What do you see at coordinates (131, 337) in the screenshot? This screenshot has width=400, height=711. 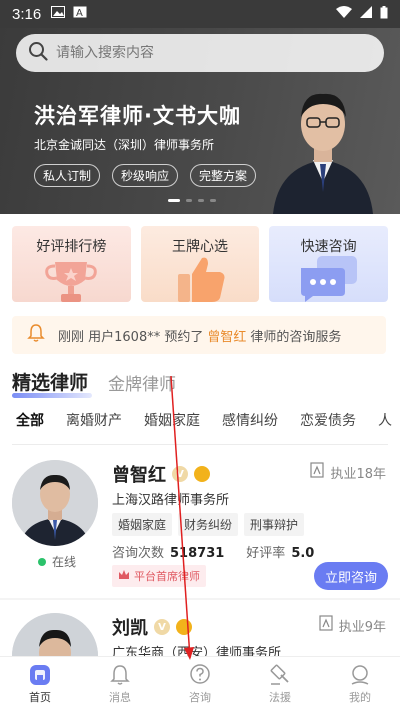 I see `notice-prefix: 刚刚 用户1608** 预约了` at bounding box center [131, 337].